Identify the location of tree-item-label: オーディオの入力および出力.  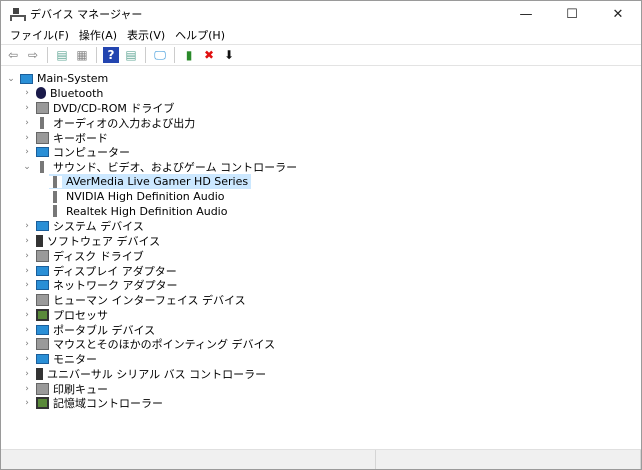
(124, 123).